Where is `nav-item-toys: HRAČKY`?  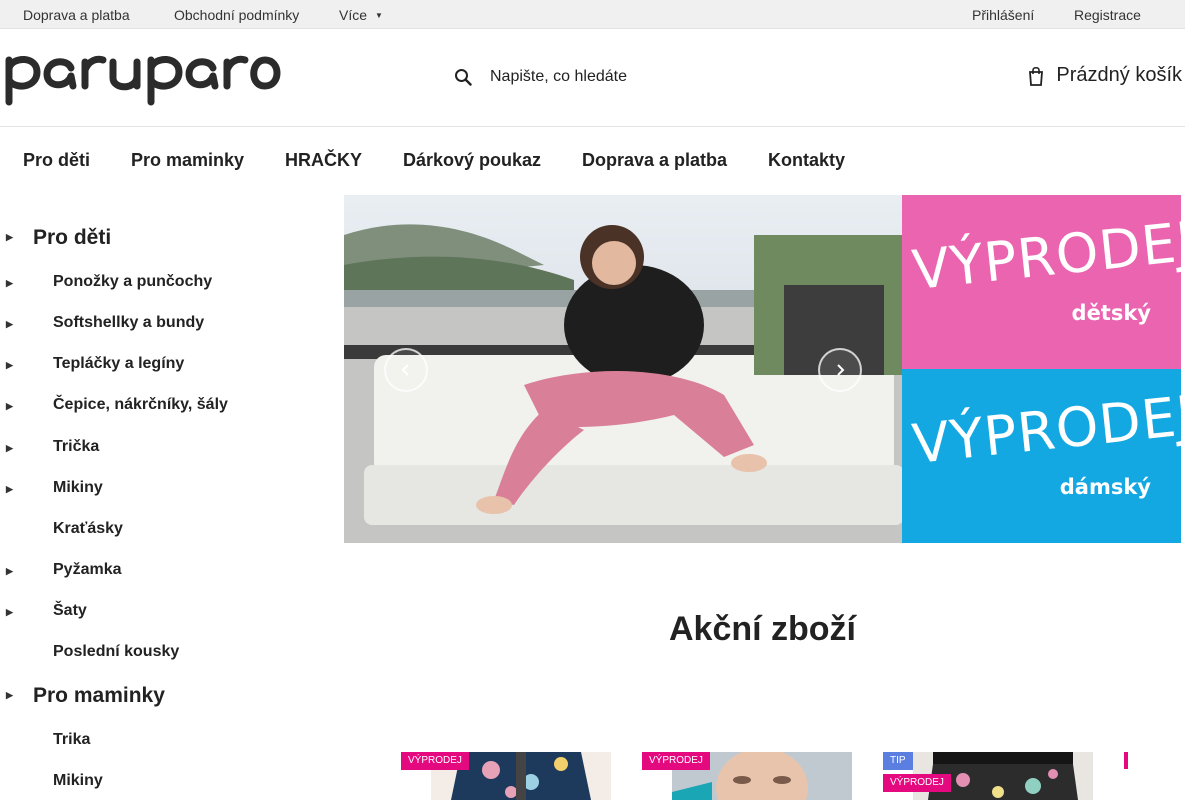 nav-item-toys: HRAČKY is located at coordinates (323, 160).